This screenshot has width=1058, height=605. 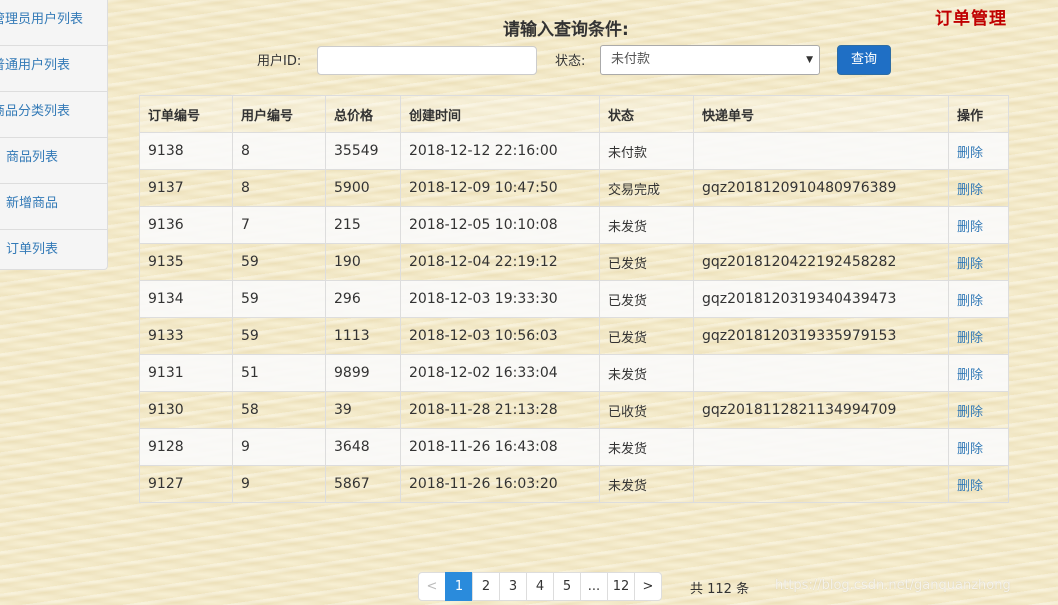 What do you see at coordinates (279, 114) in the screenshot?
I see `col-header-user-id: 用户编号` at bounding box center [279, 114].